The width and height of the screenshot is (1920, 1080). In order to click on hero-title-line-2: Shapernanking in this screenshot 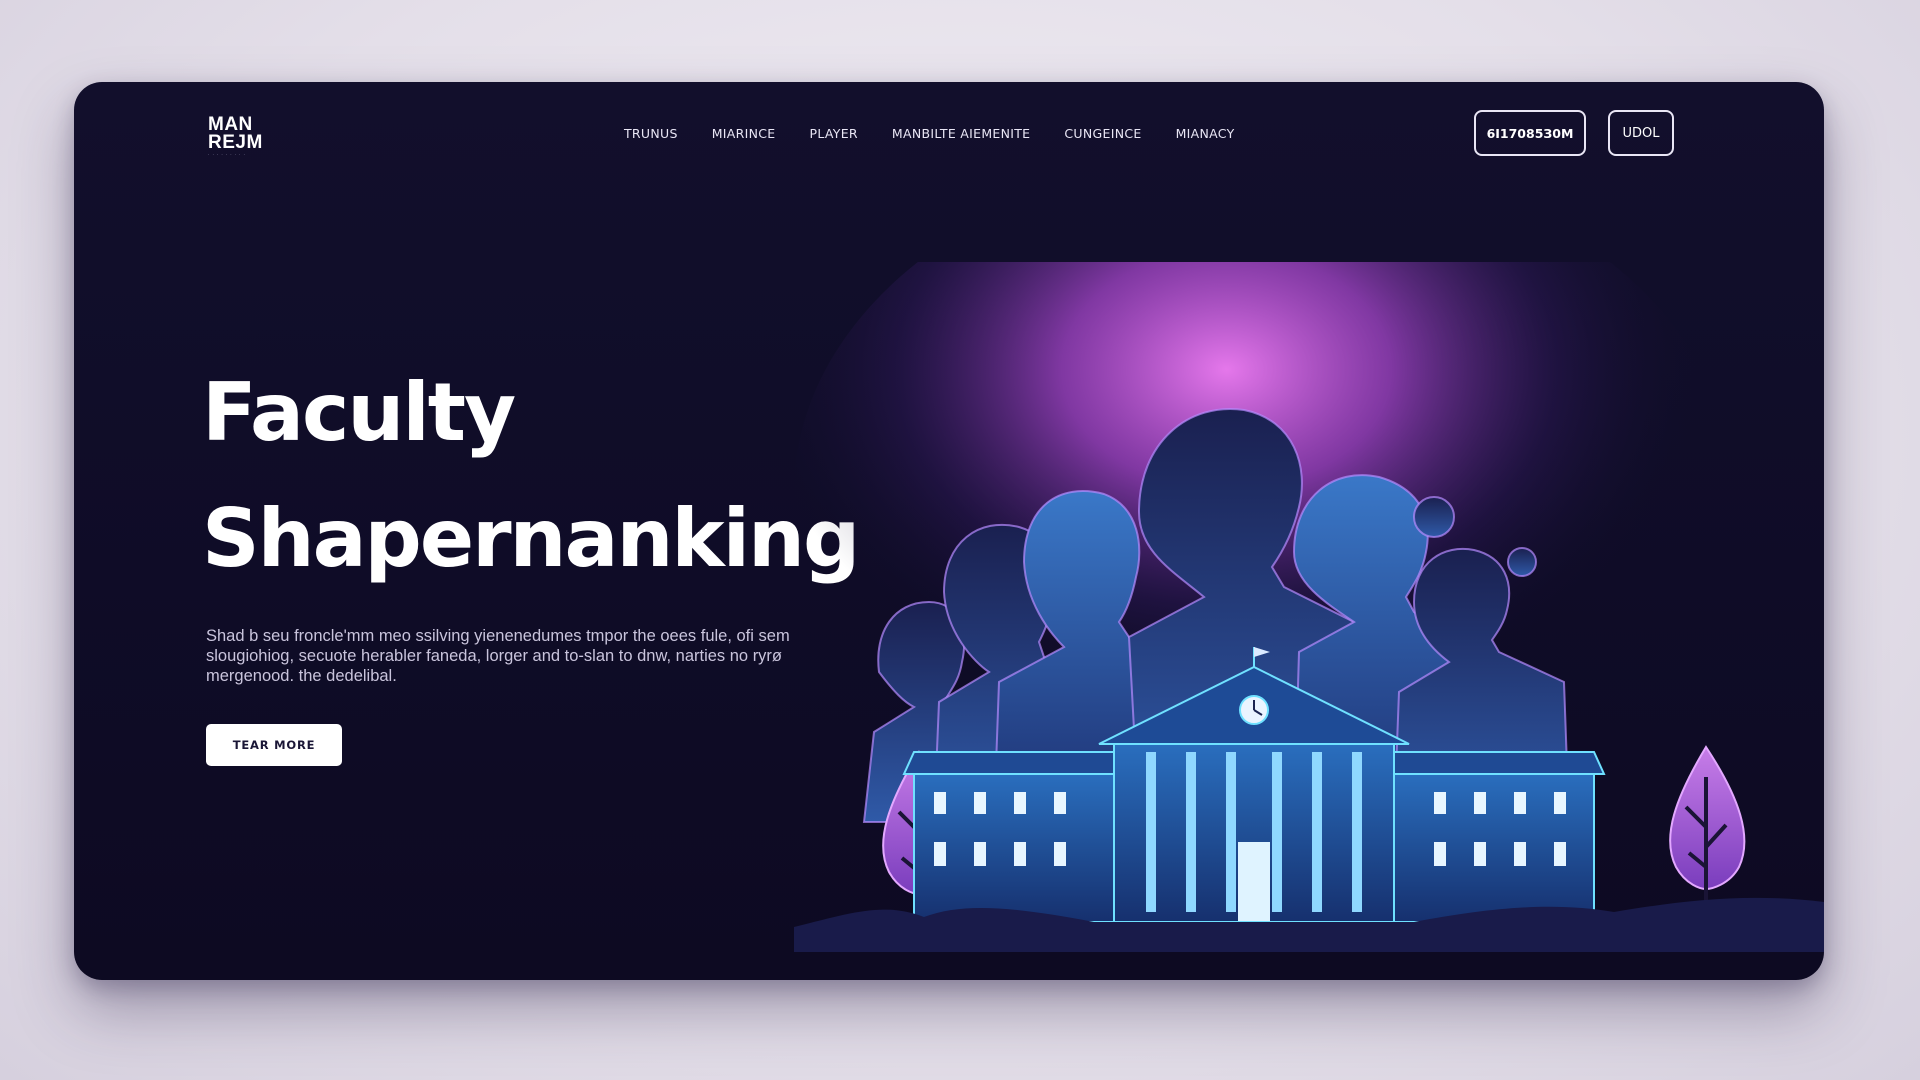, I will do `click(531, 538)`.